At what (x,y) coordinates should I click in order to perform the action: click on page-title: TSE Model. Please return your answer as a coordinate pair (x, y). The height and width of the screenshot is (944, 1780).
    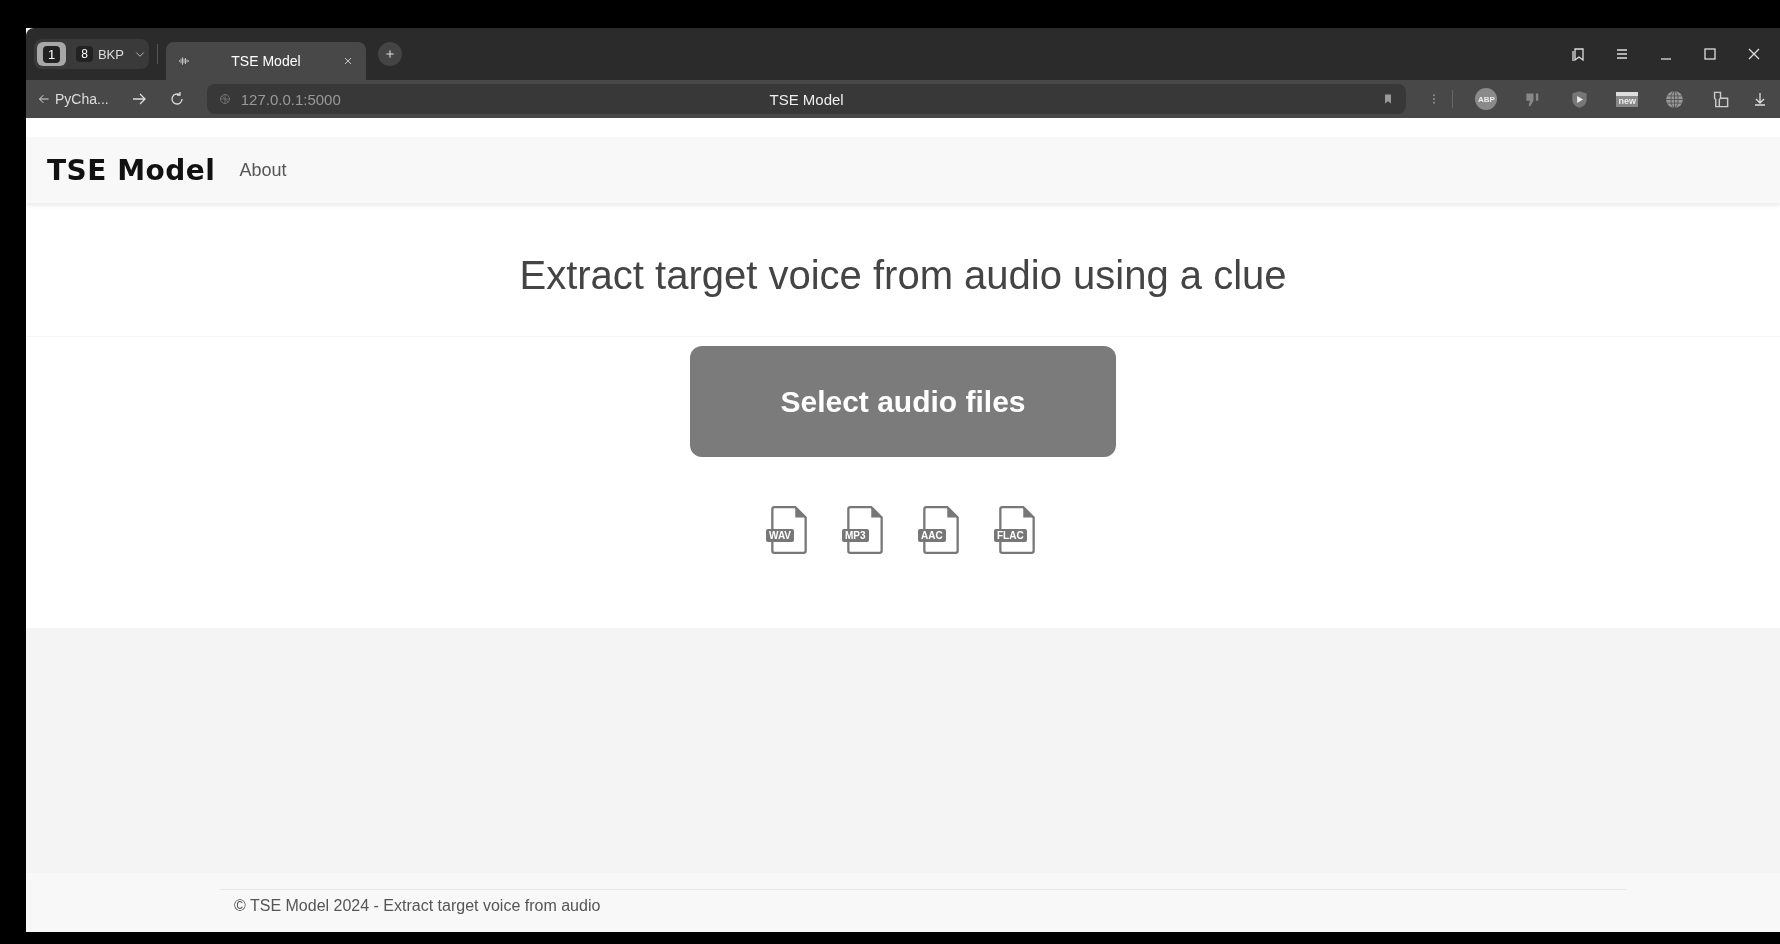
    Looking at the image, I should click on (806, 99).